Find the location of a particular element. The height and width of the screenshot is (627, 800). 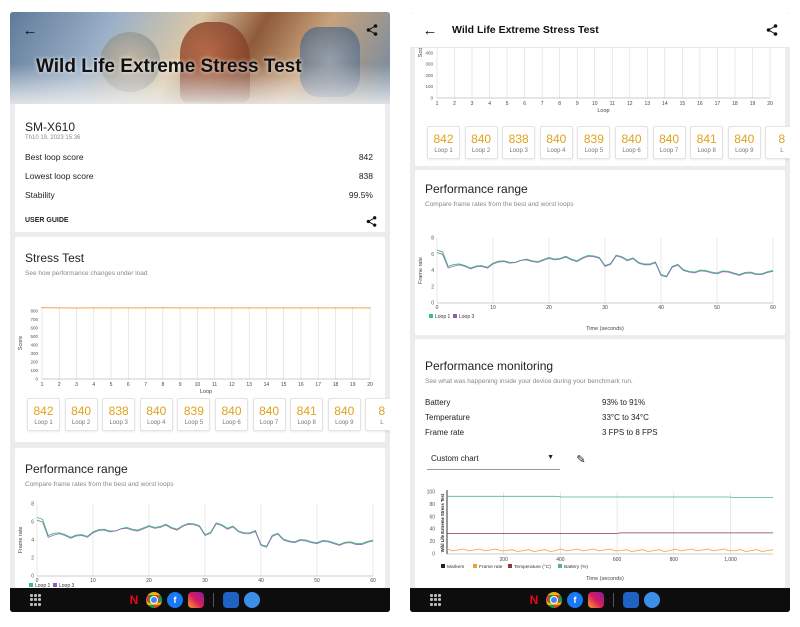

legend-label: Frame rate is located at coordinates (491, 567).